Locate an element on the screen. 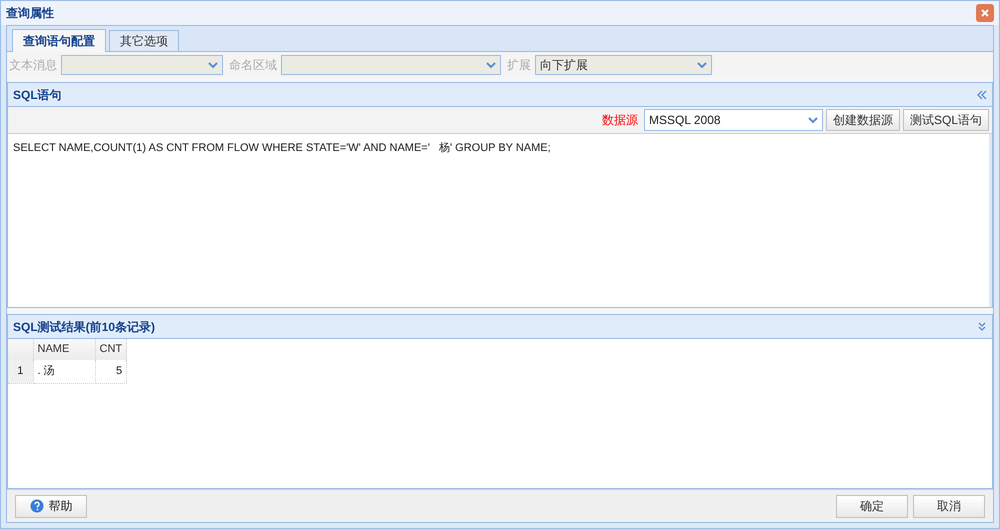 The image size is (1000, 529). panel-title: SQL测试结果(前10条记录) is located at coordinates (84, 327).